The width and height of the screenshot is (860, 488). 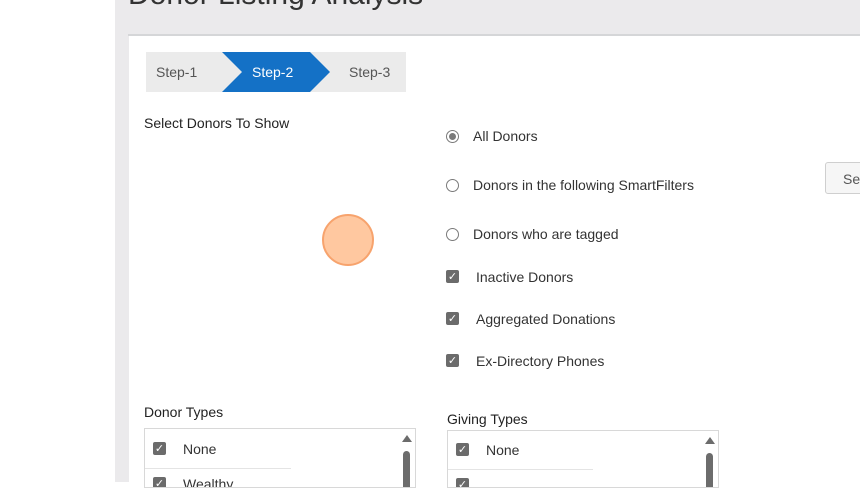 What do you see at coordinates (452, 136) in the screenshot?
I see `radio-selected-icon` at bounding box center [452, 136].